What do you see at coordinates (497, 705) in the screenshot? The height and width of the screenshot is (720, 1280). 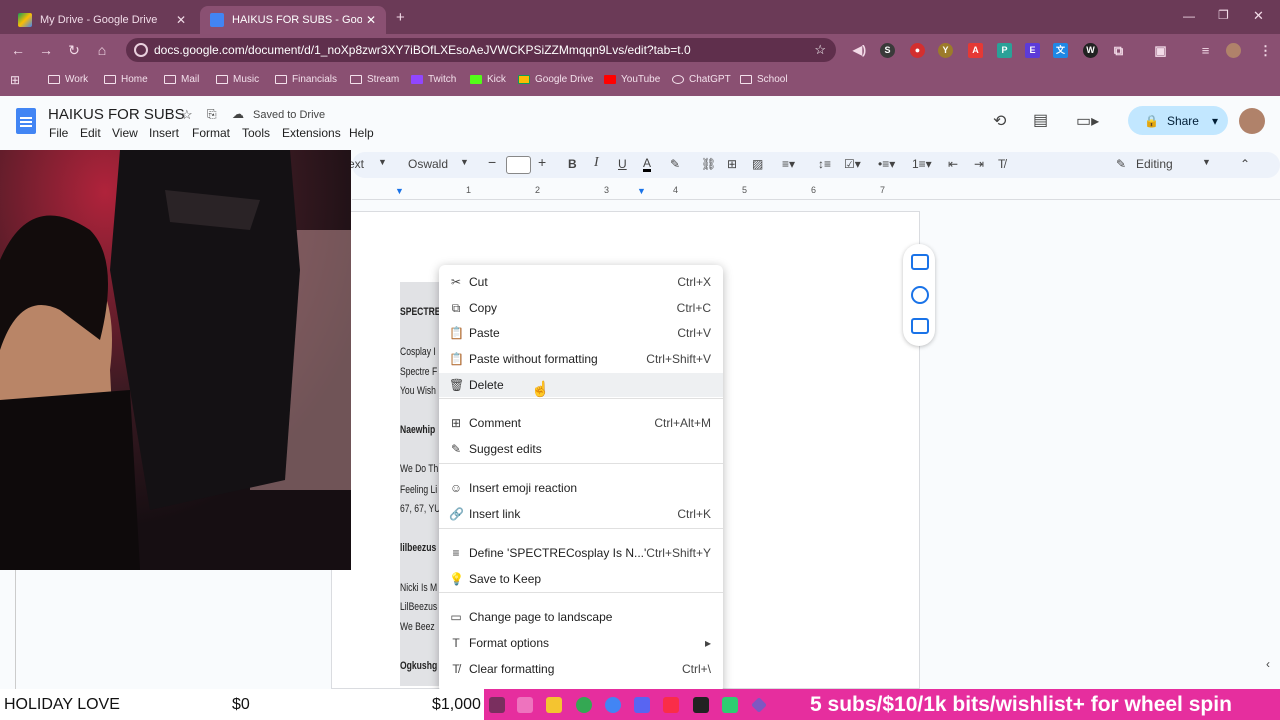 I see `windows-search-icon` at bounding box center [497, 705].